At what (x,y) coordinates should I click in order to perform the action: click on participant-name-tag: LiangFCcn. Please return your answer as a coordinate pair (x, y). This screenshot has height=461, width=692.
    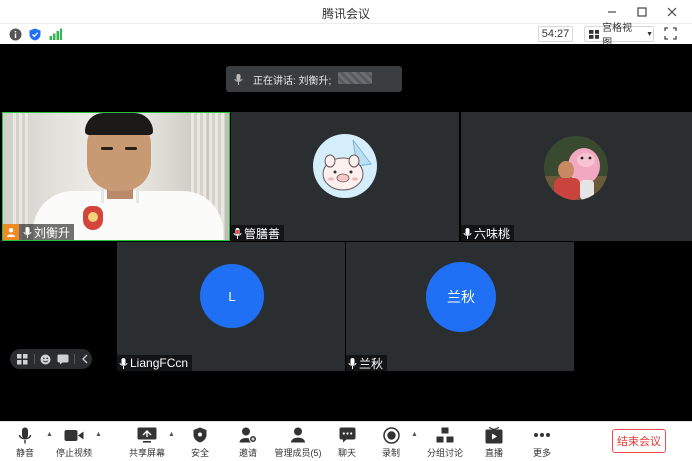
    Looking at the image, I should click on (155, 363).